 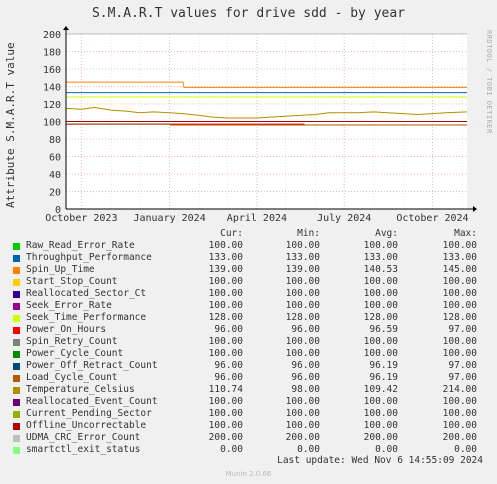 What do you see at coordinates (52, 88) in the screenshot?
I see `y-tick-label: 140` at bounding box center [52, 88].